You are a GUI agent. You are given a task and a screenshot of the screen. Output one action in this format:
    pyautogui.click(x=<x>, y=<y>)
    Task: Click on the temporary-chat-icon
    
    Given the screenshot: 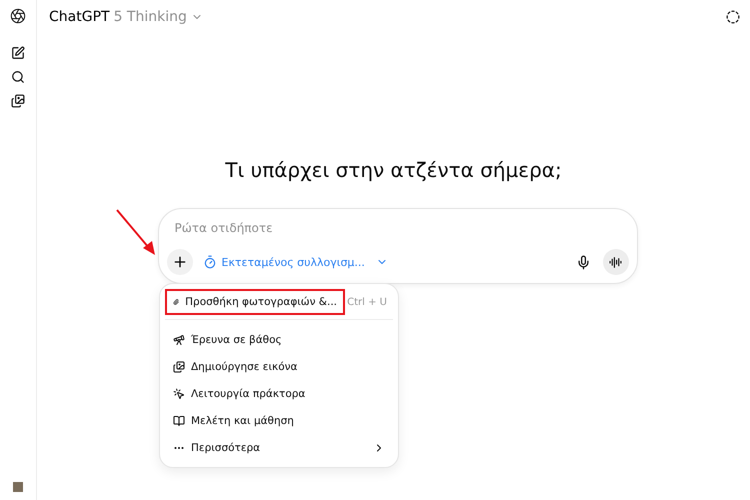 What is the action you would take?
    pyautogui.click(x=733, y=17)
    